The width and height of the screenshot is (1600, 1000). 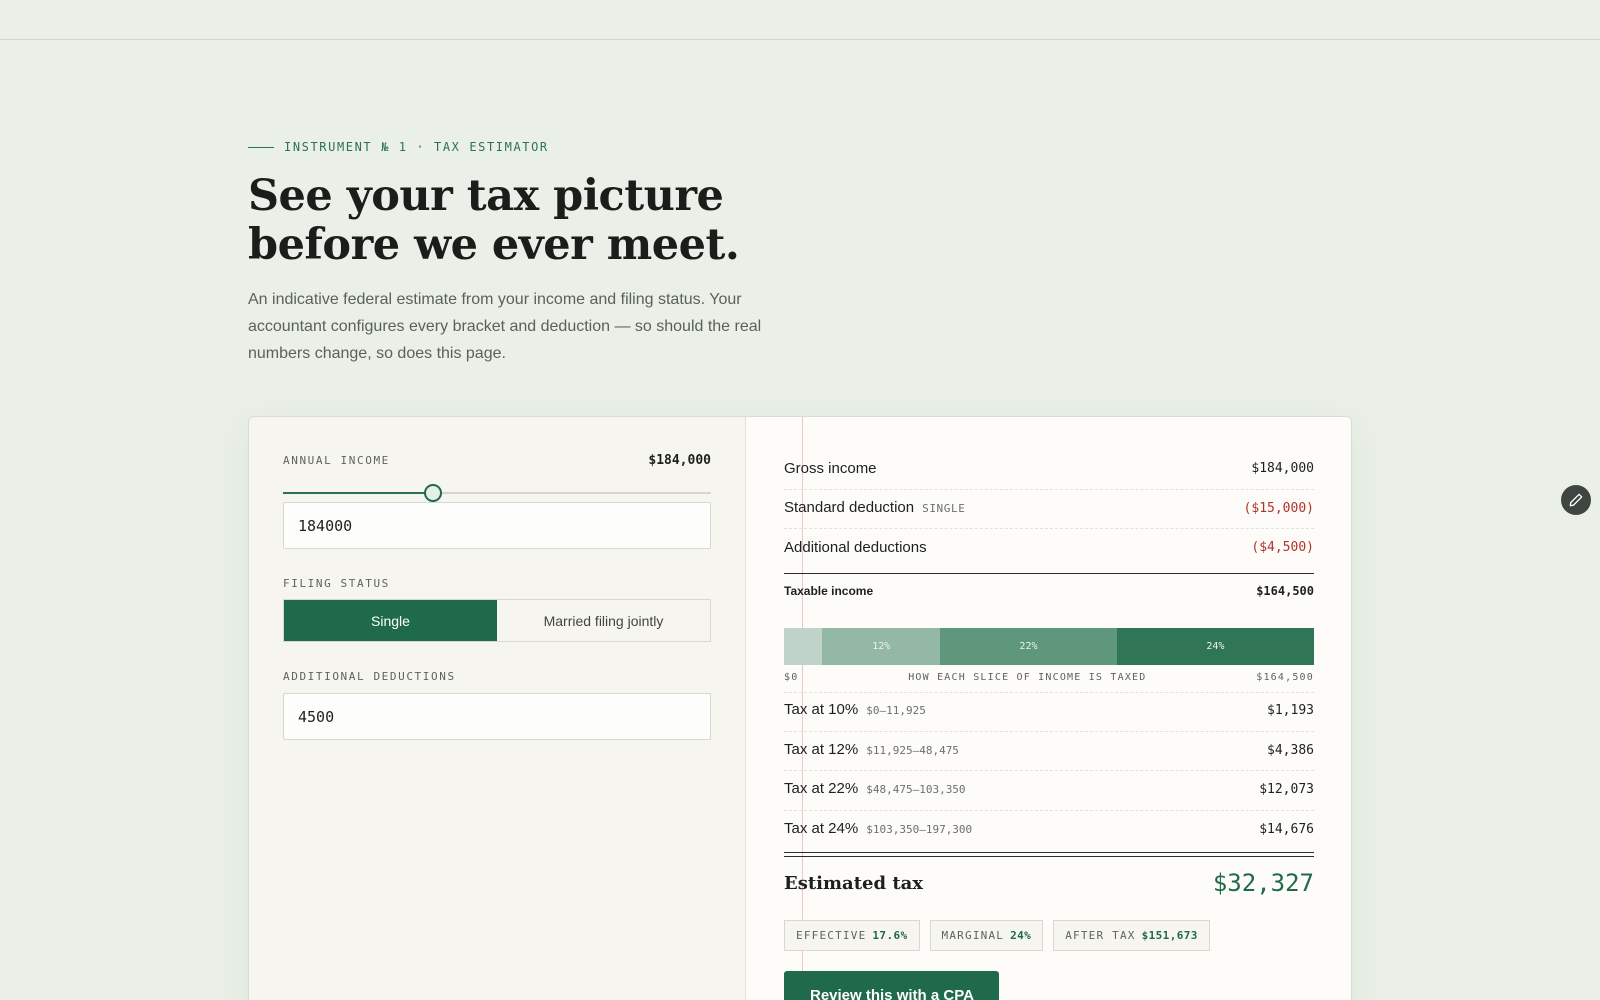 What do you see at coordinates (896, 710) in the screenshot?
I see `bracket-range: $0–11,925` at bounding box center [896, 710].